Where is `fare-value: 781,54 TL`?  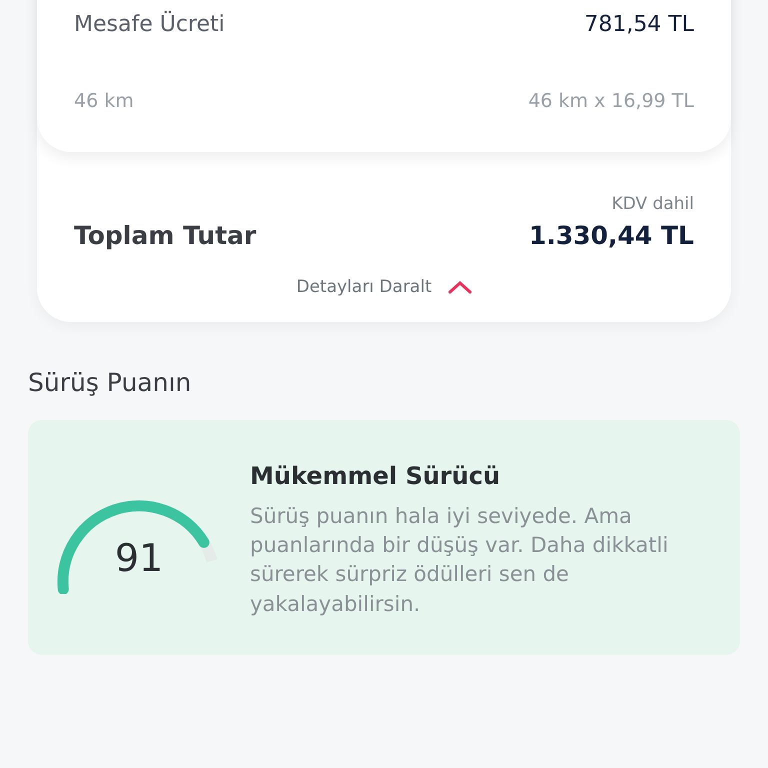
fare-value: 781,54 TL is located at coordinates (639, 25).